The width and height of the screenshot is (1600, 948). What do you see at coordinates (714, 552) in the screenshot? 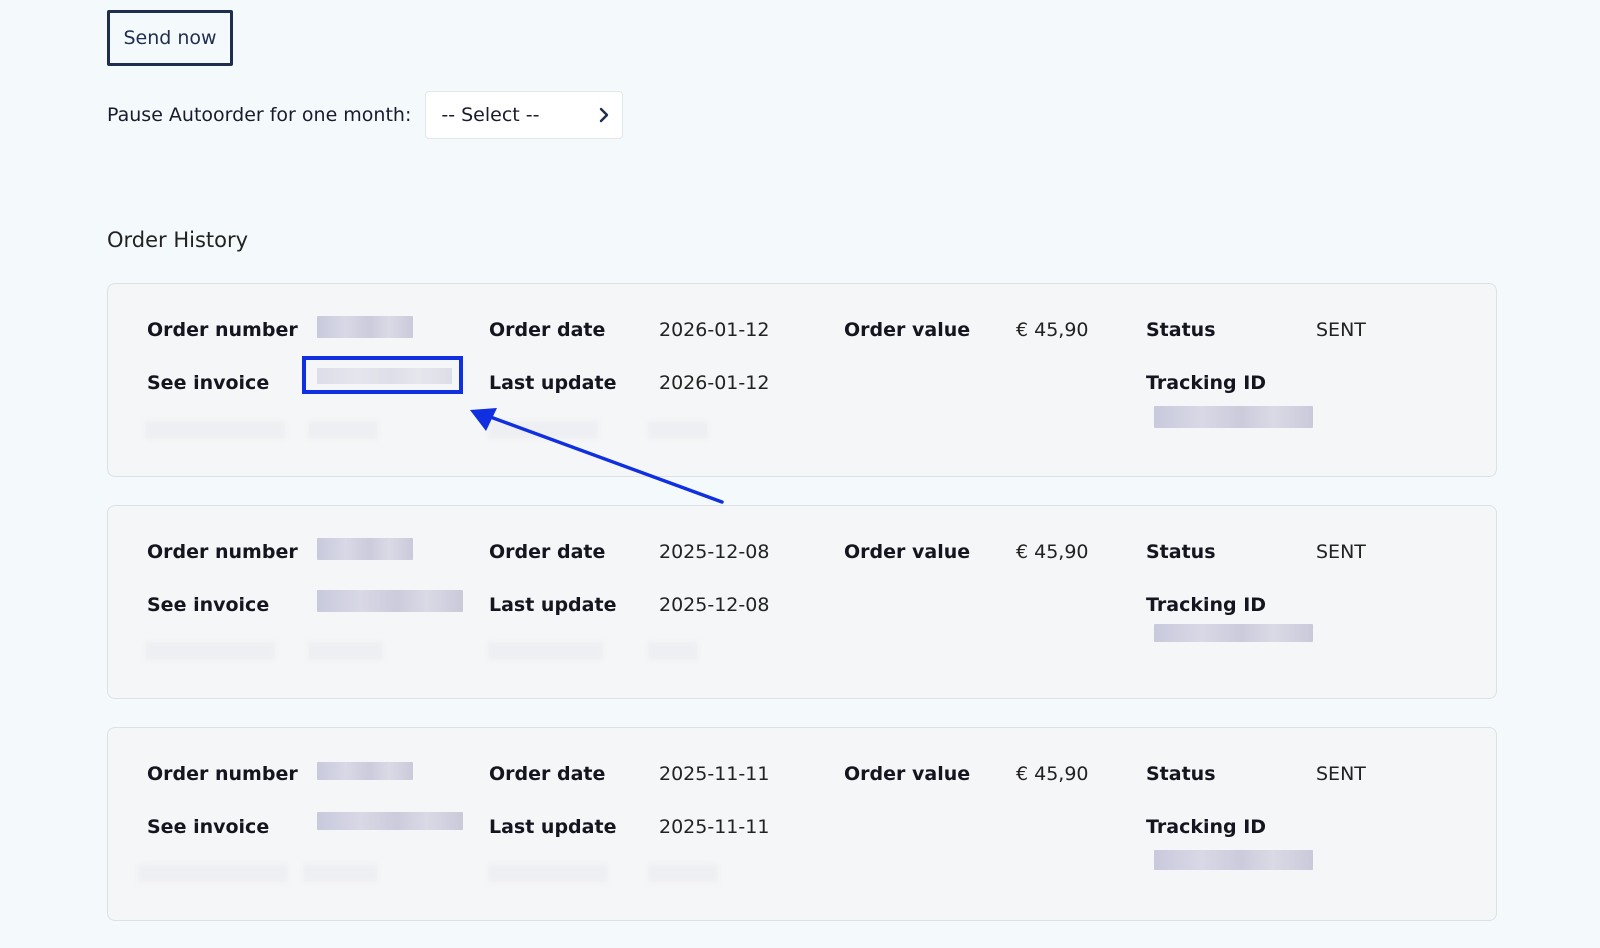
I see `order-date-value: 2025-12-08` at bounding box center [714, 552].